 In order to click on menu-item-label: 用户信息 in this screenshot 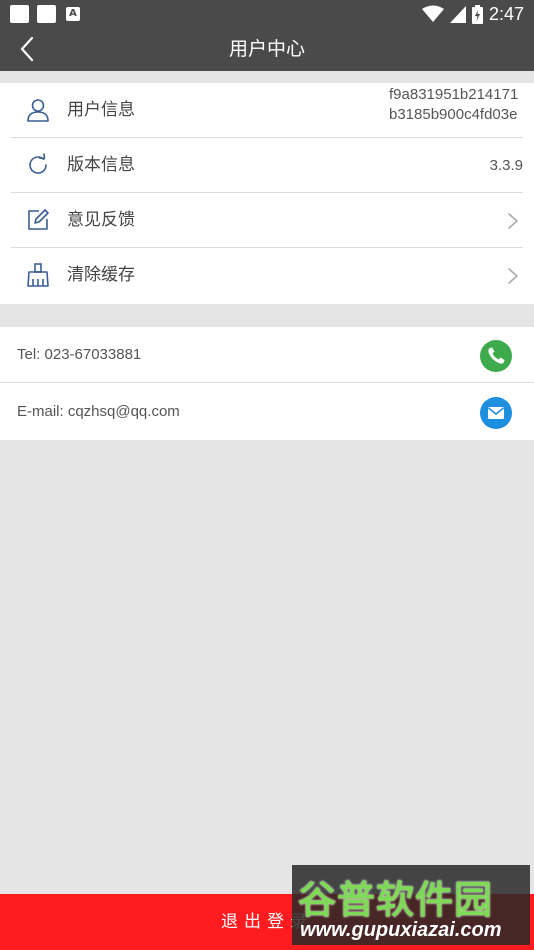, I will do `click(101, 110)`.